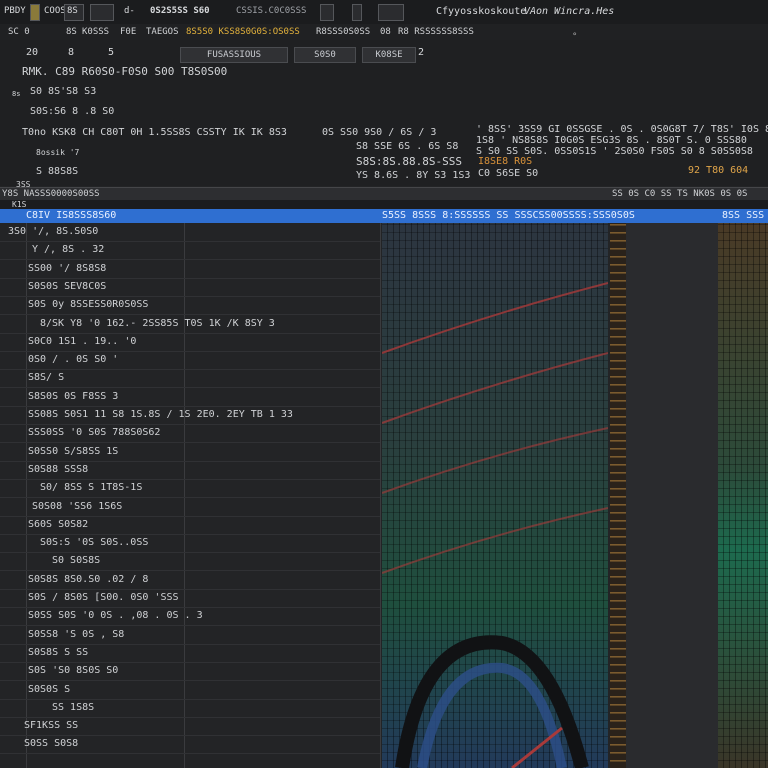  What do you see at coordinates (57, 171) in the screenshot?
I see `header-small-label-2: S 88S8S` at bounding box center [57, 171].